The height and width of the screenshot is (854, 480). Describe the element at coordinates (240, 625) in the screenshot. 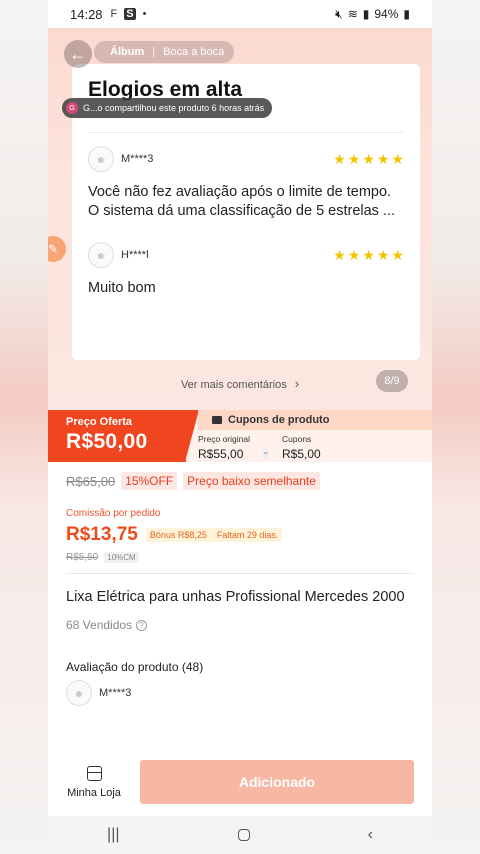

I see `sold-count: 68 Vendidos ?` at that location.